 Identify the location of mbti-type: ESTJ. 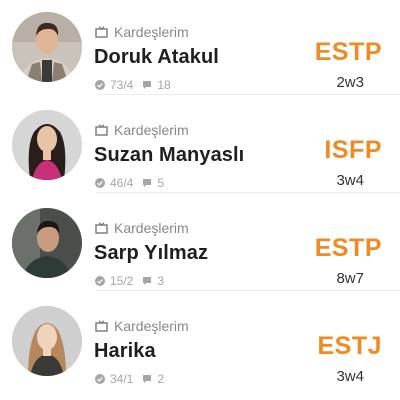
(349, 346).